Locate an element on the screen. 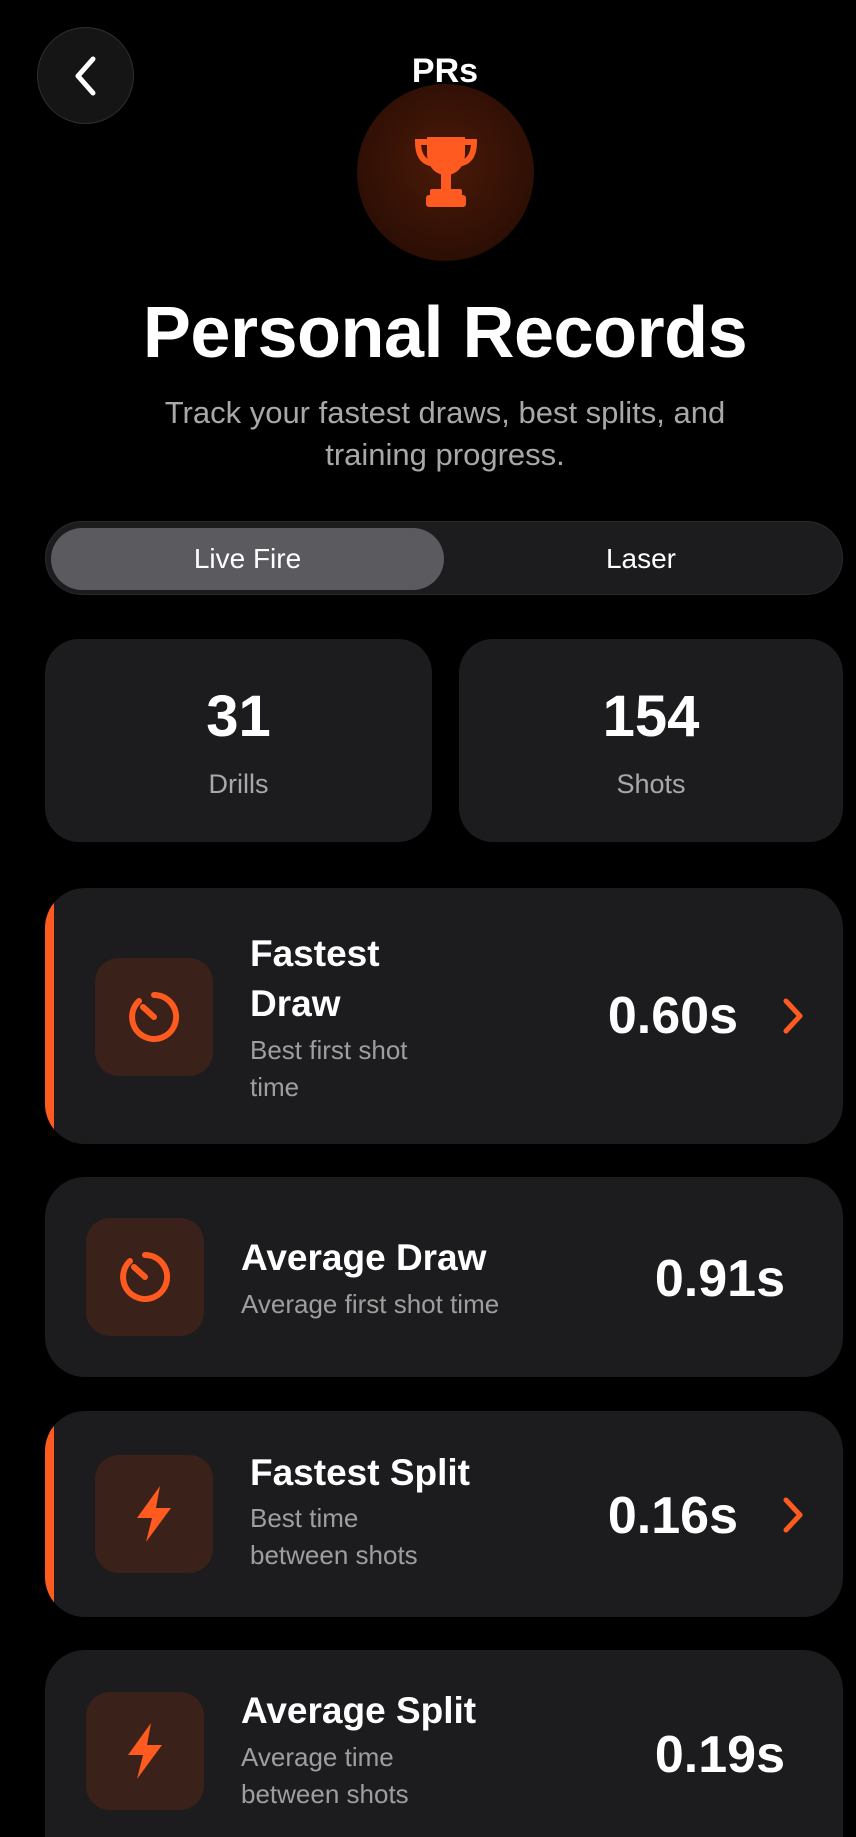 The width and height of the screenshot is (856, 1837). record-value: 0.19s is located at coordinates (719, 1755).